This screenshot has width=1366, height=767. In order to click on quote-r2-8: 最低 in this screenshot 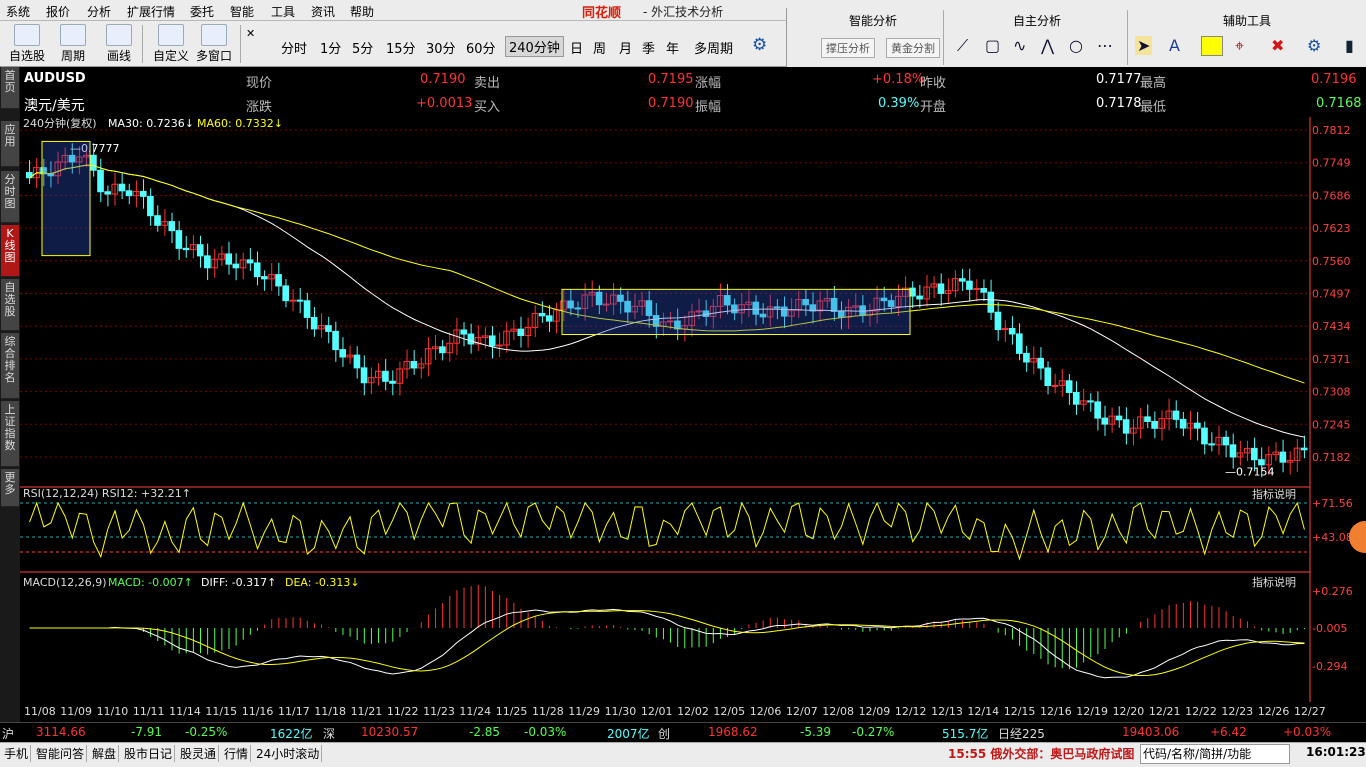, I will do `click(1153, 107)`.